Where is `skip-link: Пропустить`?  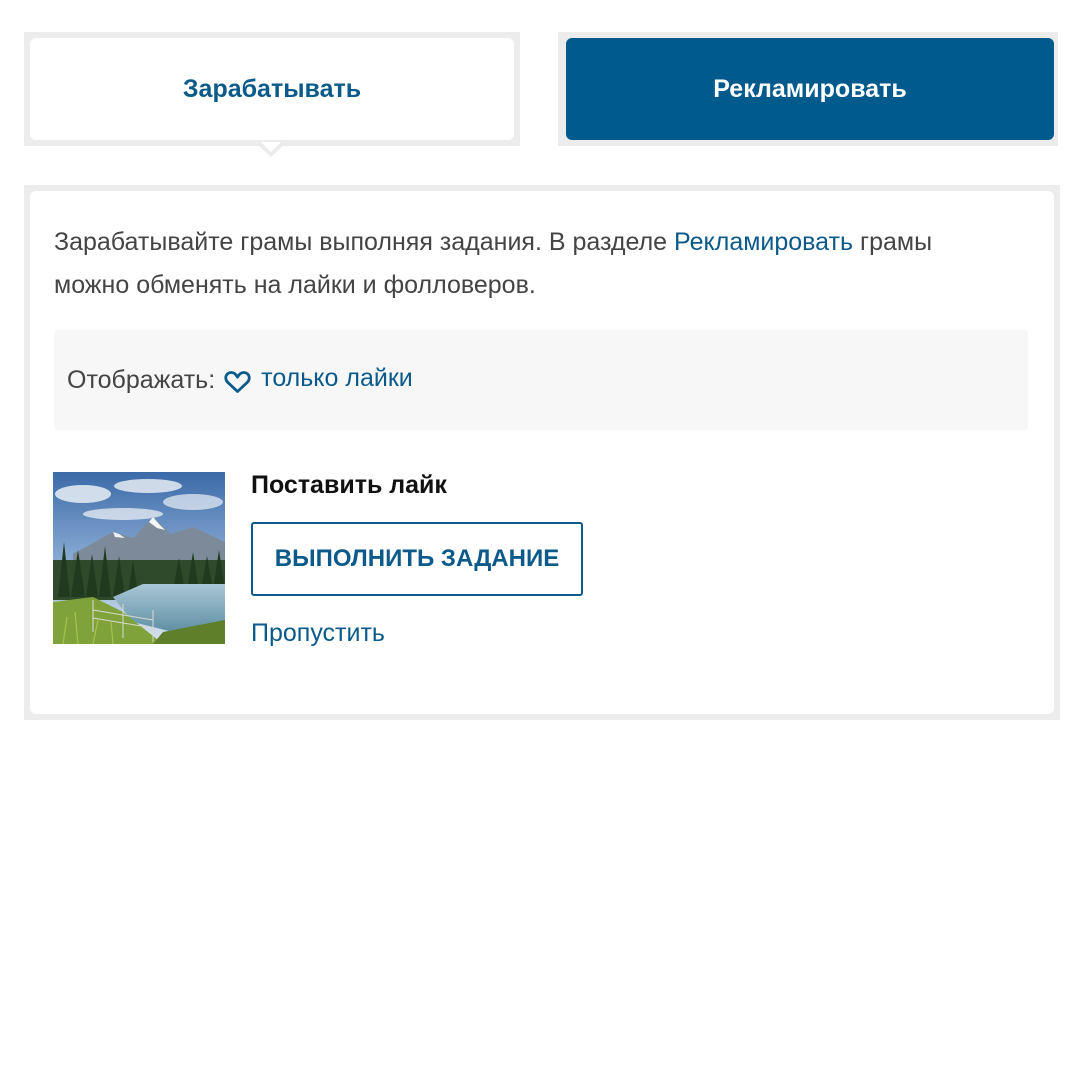
skip-link: Пропустить is located at coordinates (318, 633).